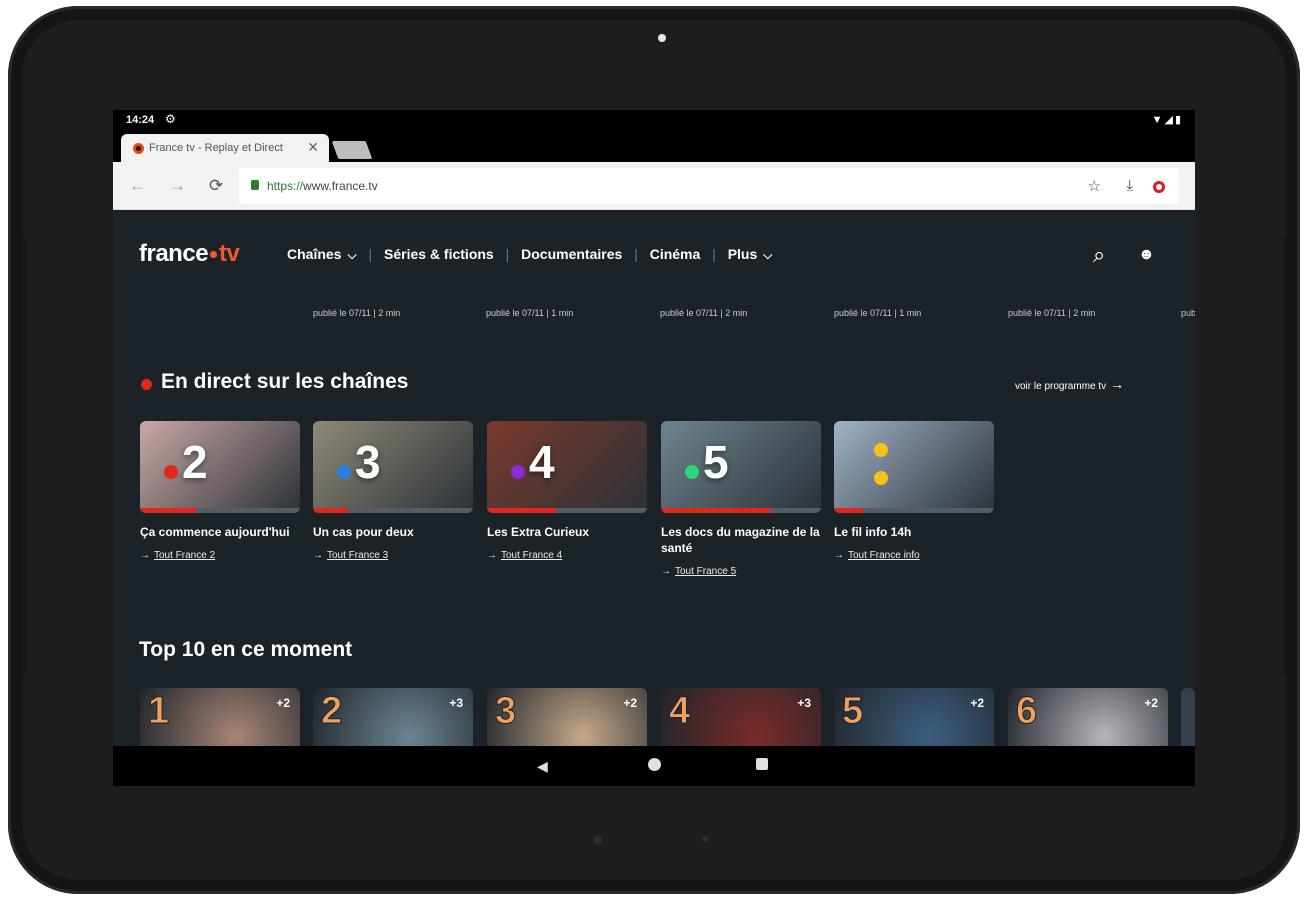 Image resolution: width=1309 pixels, height=900 pixels. I want to click on nav-documentaires: Documentaires, so click(571, 254).